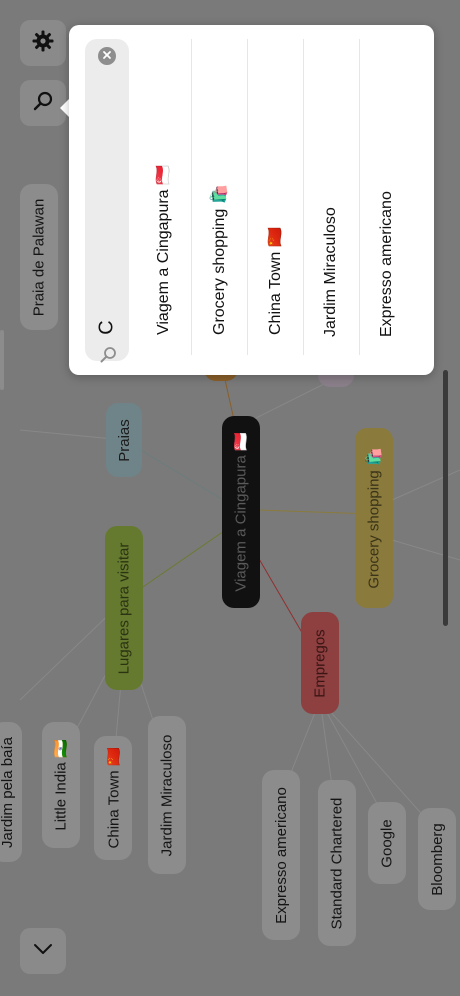 The height and width of the screenshot is (996, 460). Describe the element at coordinates (163, 197) in the screenshot. I see `search-result-item: Viagem a Cingapura 🇸🇬` at that location.